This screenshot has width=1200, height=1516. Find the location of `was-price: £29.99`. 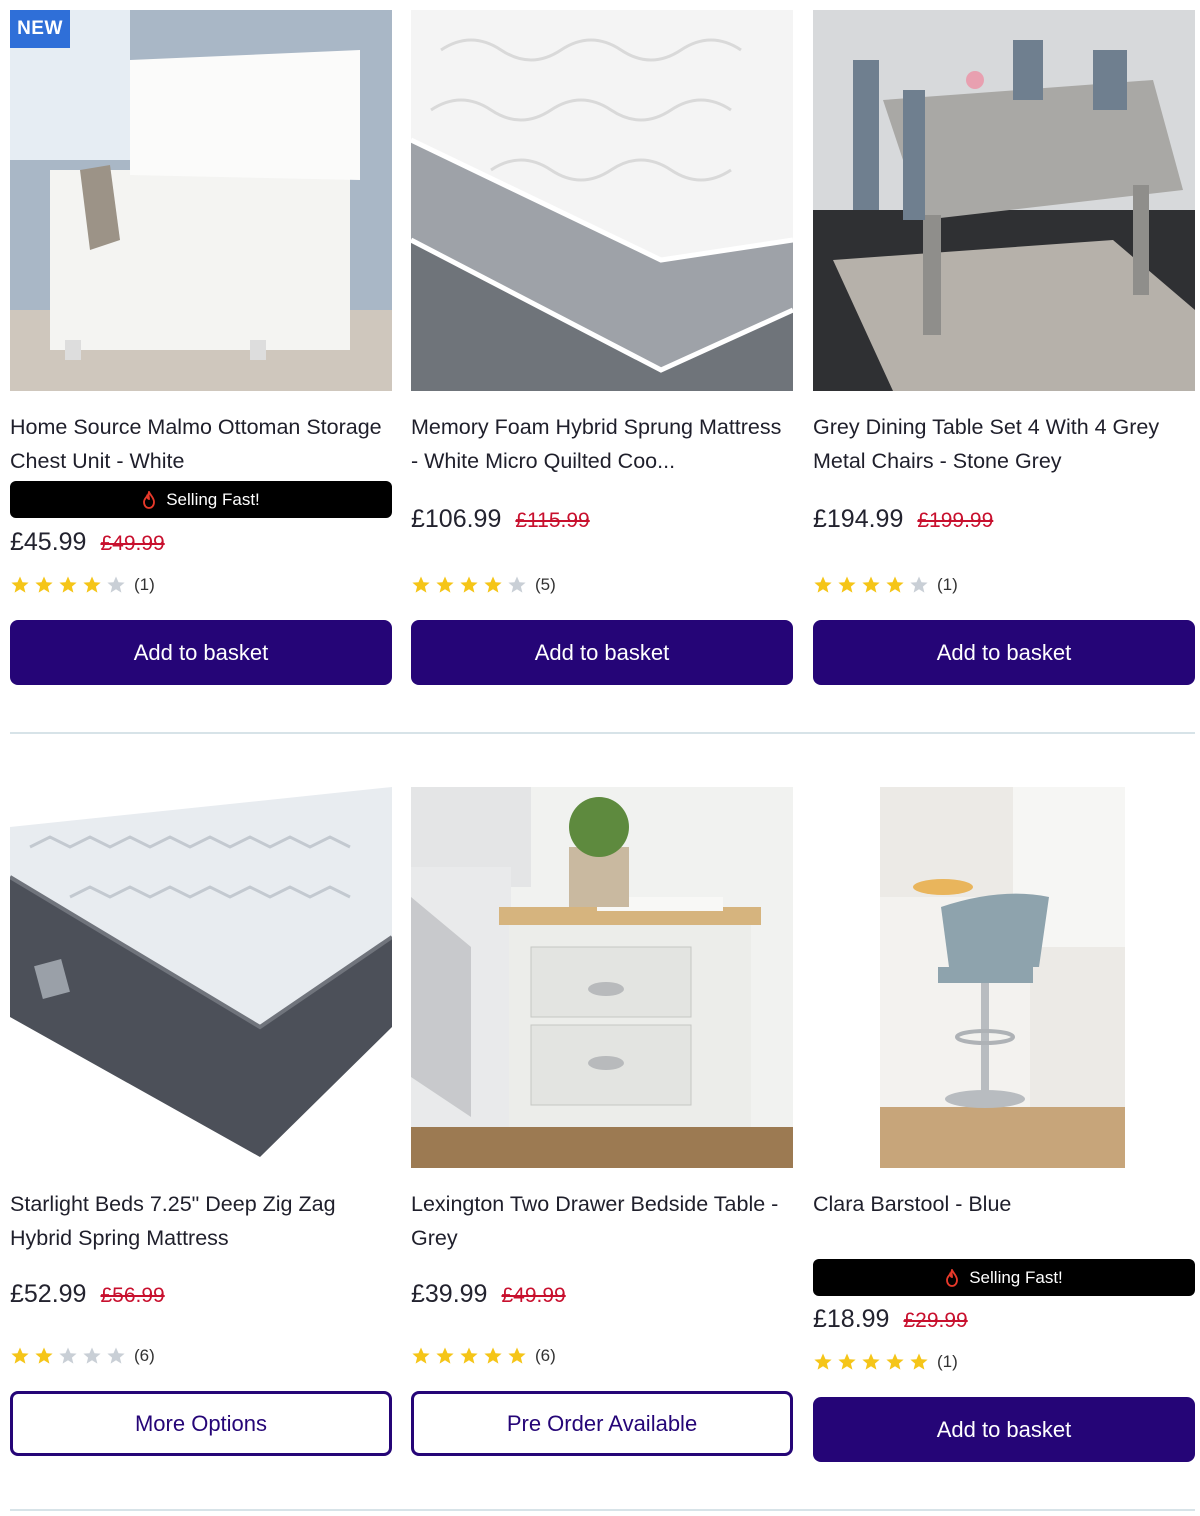

was-price: £29.99 is located at coordinates (935, 1320).